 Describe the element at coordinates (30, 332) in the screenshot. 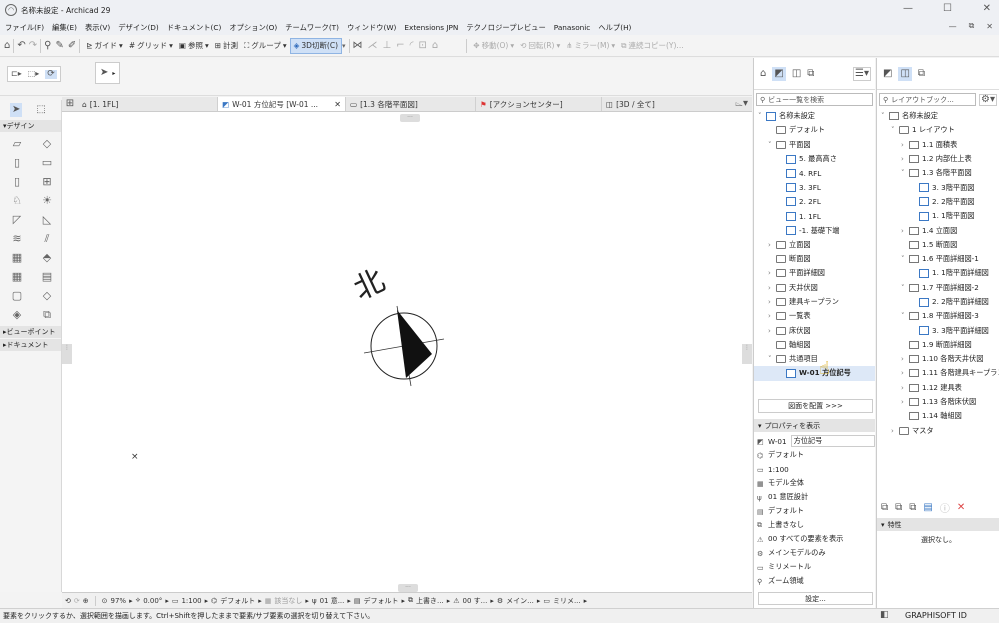

I see `viewpoint-section-header: ▸ ビューポイント` at that location.